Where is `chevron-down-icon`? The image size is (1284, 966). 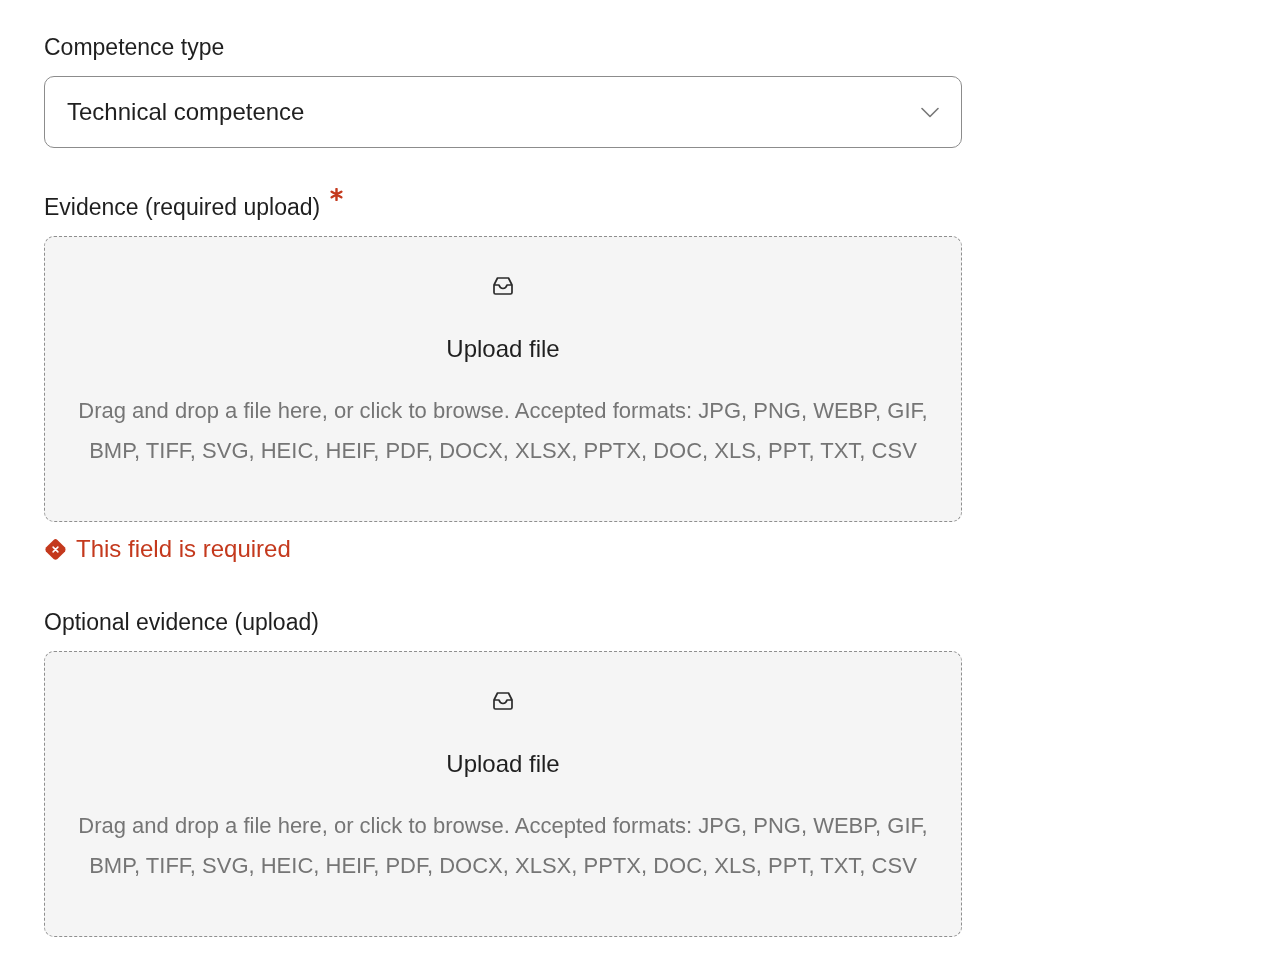
chevron-down-icon is located at coordinates (930, 112).